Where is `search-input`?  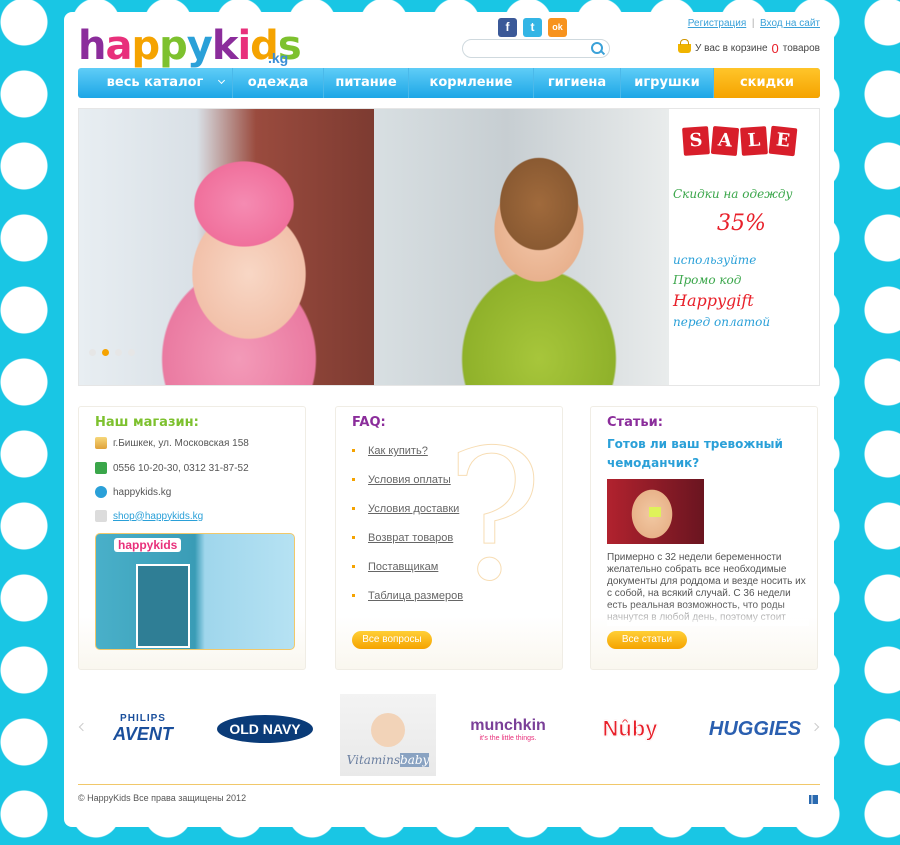 search-input is located at coordinates (533, 48).